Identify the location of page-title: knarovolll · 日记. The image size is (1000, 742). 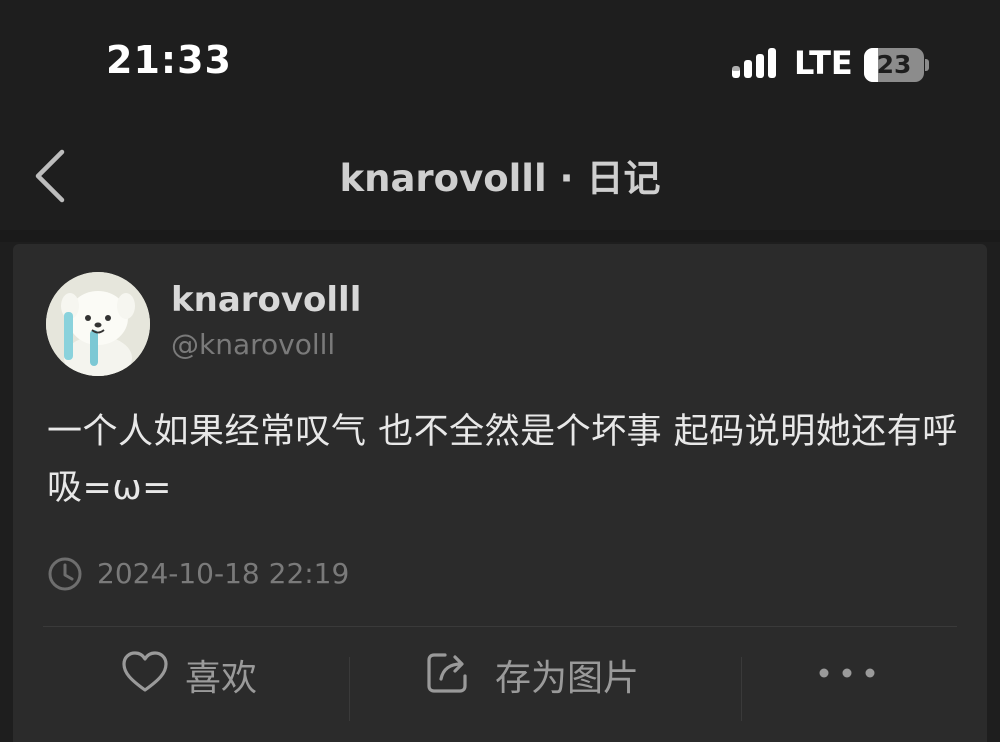
(500, 178).